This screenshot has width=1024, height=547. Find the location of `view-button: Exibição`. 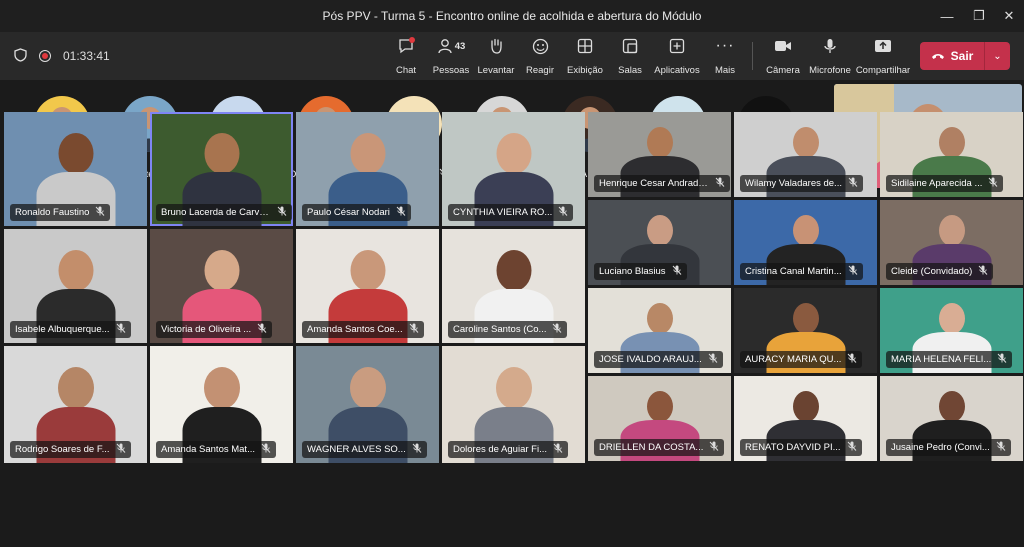

view-button: Exibição is located at coordinates (585, 56).